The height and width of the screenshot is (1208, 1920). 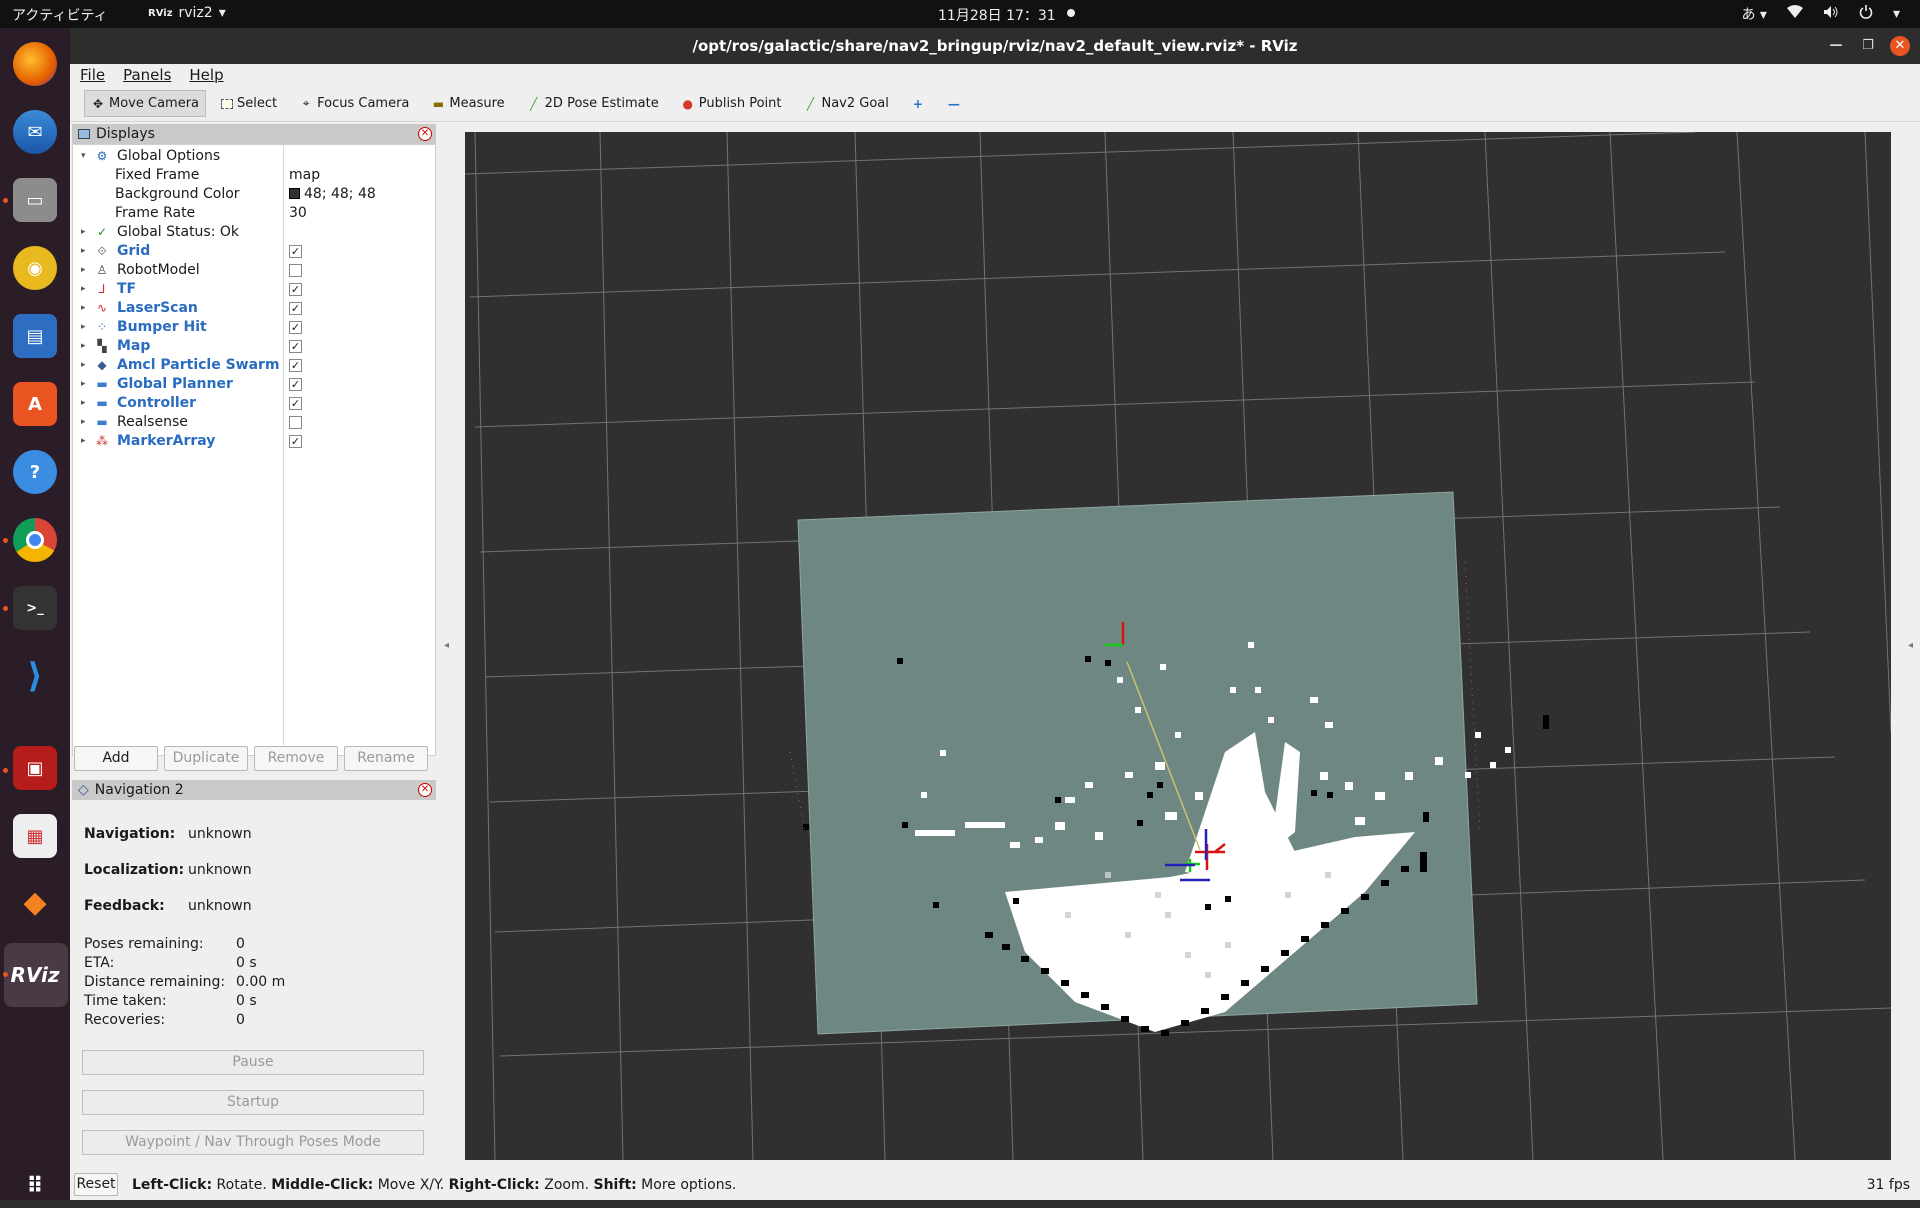 What do you see at coordinates (332, 194) in the screenshot?
I see `background-color-value: 48; 48; 48` at bounding box center [332, 194].